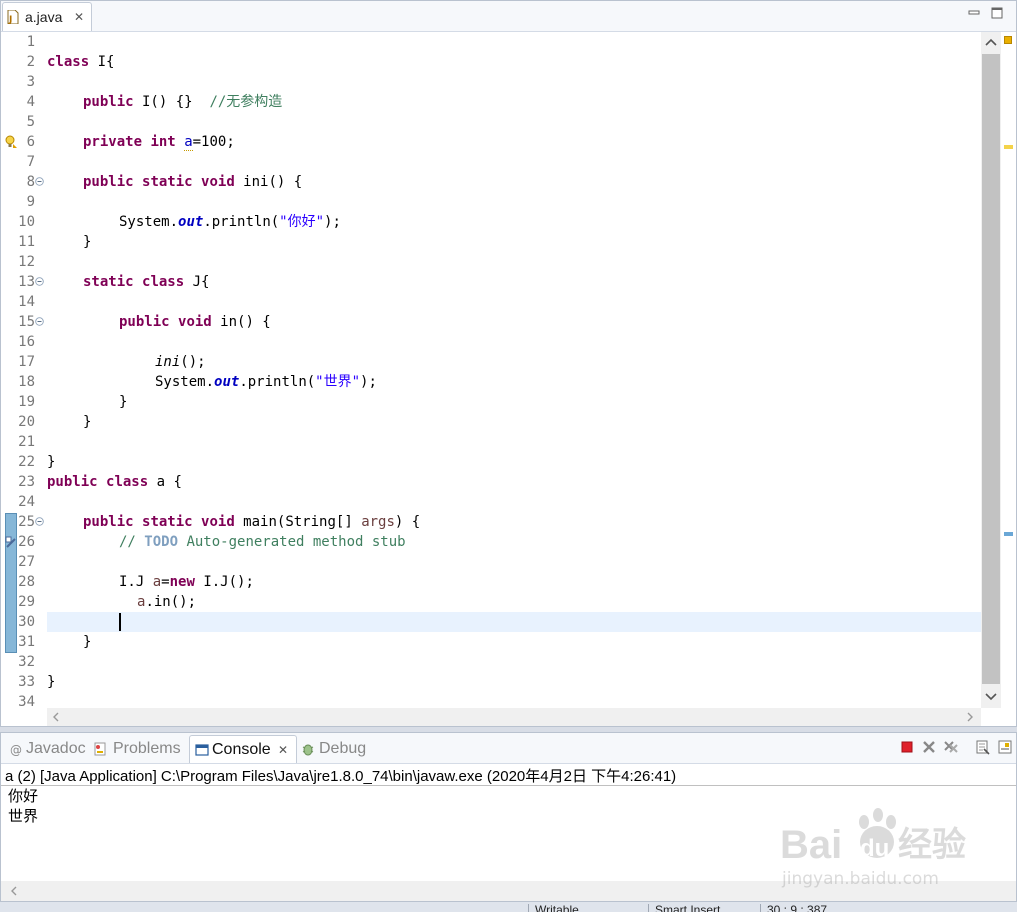 This screenshot has width=1017, height=912. I want to click on baidu-jingyan-watermark: Bai du 经验 jingyan.baidu.com, so click(873, 848).